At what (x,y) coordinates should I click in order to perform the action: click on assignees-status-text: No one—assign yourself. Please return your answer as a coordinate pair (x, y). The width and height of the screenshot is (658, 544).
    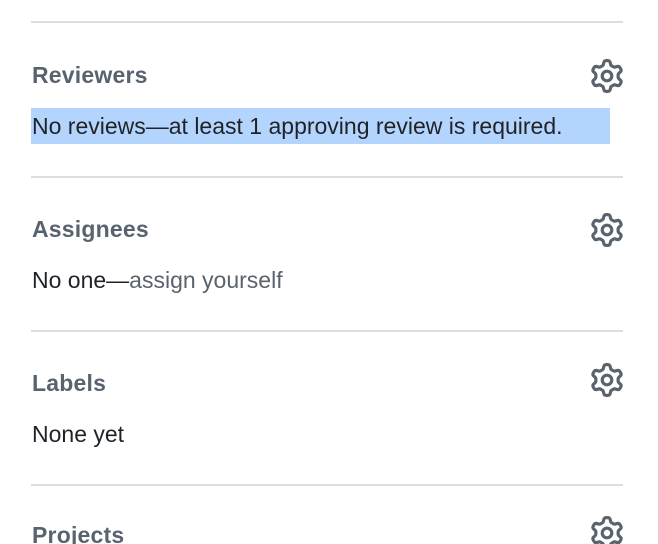
    Looking at the image, I should click on (157, 280).